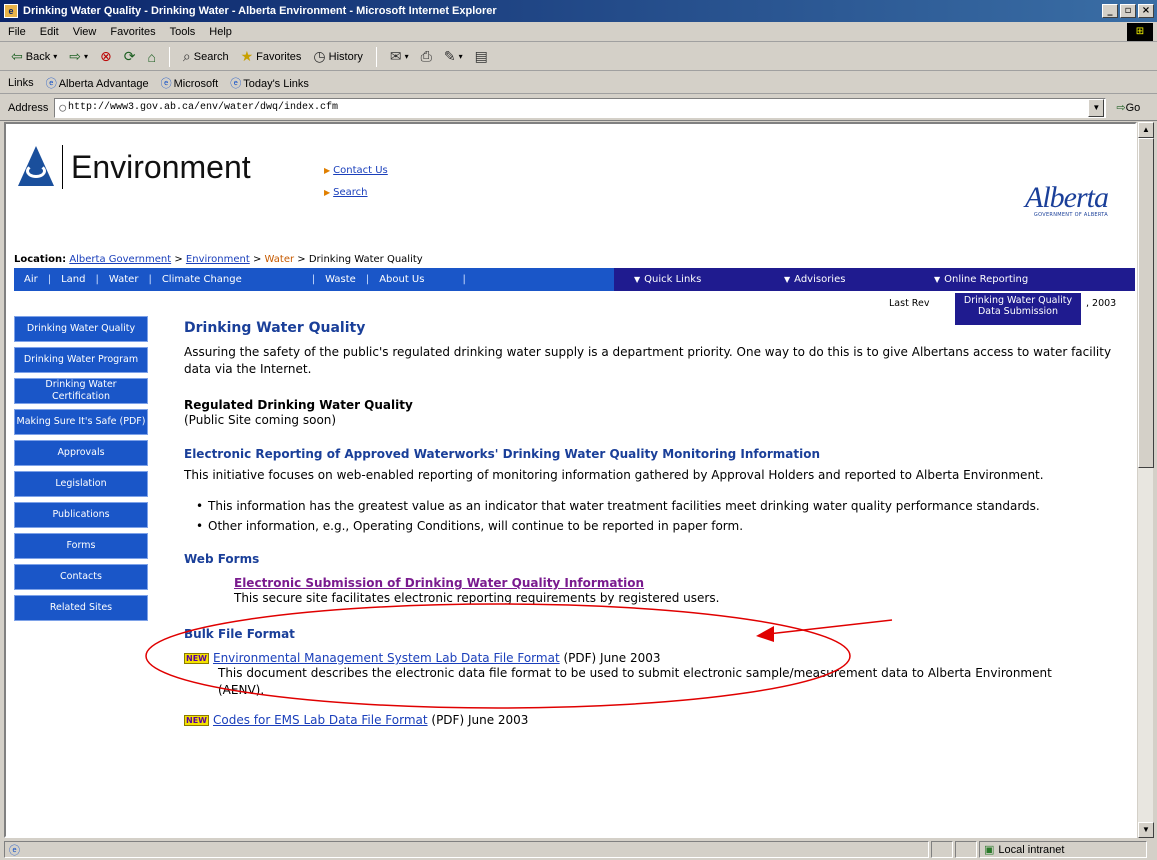  Describe the element at coordinates (51, 83) in the screenshot. I see `ie-page-icon: ⓔ` at that location.